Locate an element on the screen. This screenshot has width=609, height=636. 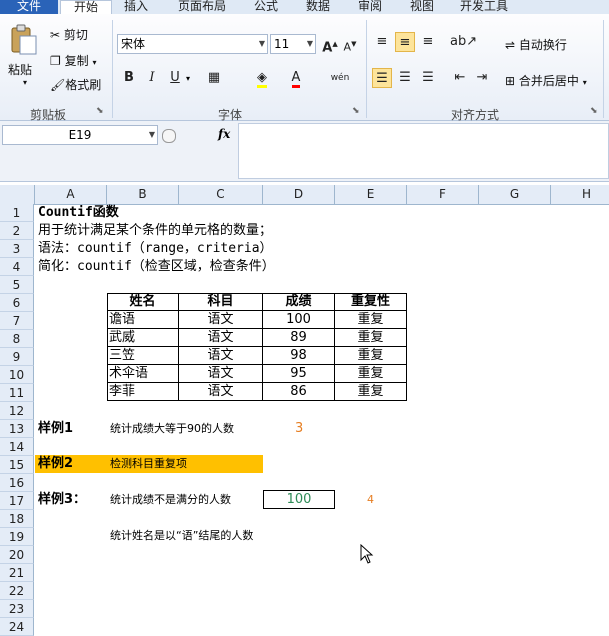
cut-button: ✂ 剪切 is located at coordinates (69, 34).